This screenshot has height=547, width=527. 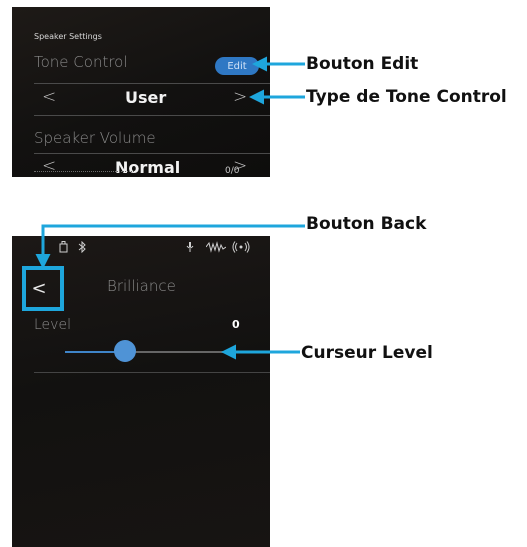 I want to click on edit-callout-label: Bouton Edit, so click(x=362, y=64).